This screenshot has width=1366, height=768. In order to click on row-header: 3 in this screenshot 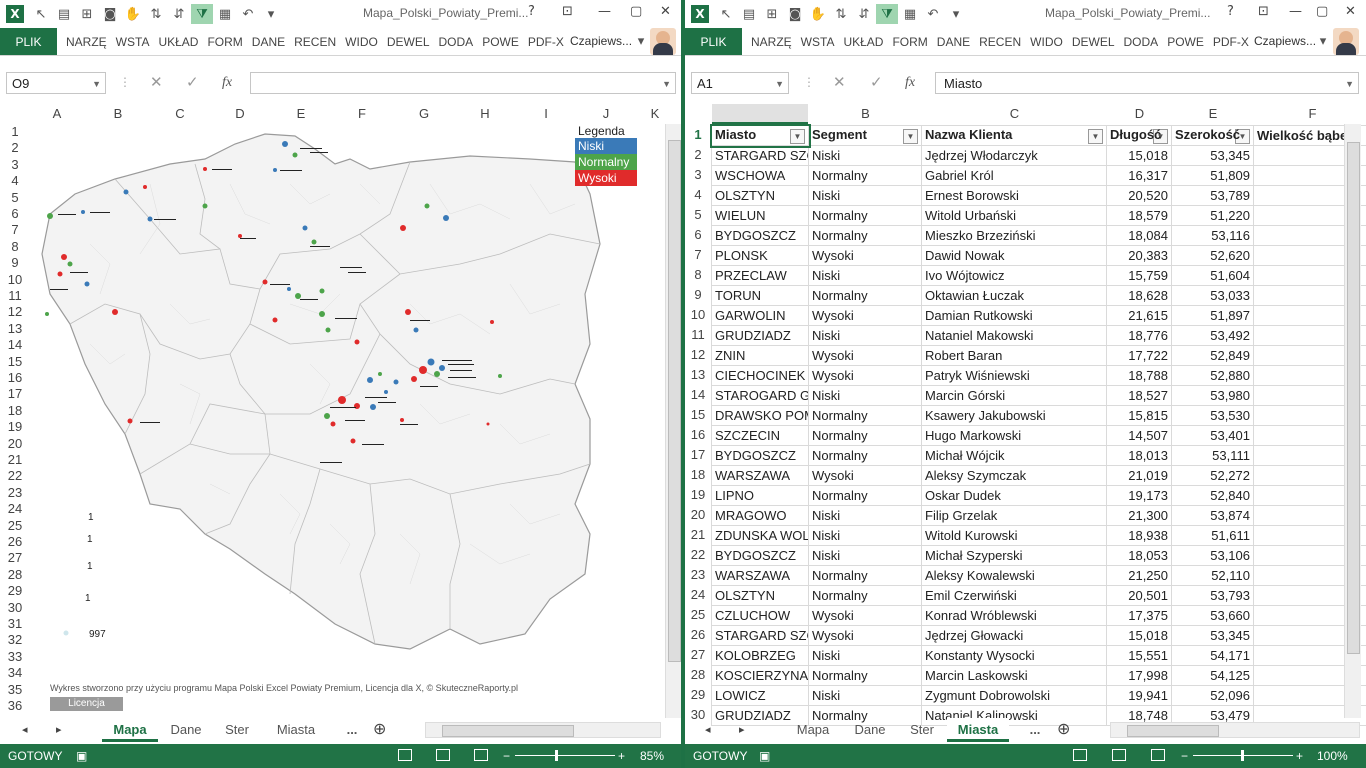, I will do `click(698, 175)`.